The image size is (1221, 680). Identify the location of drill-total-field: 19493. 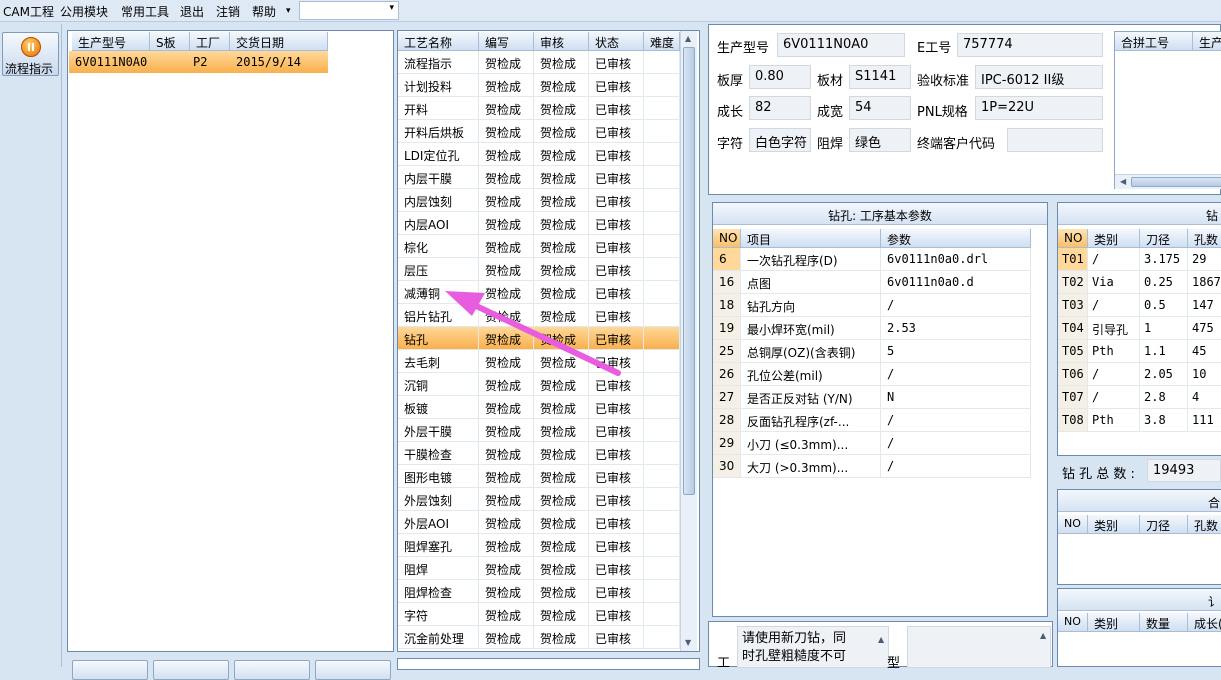
(1184, 470).